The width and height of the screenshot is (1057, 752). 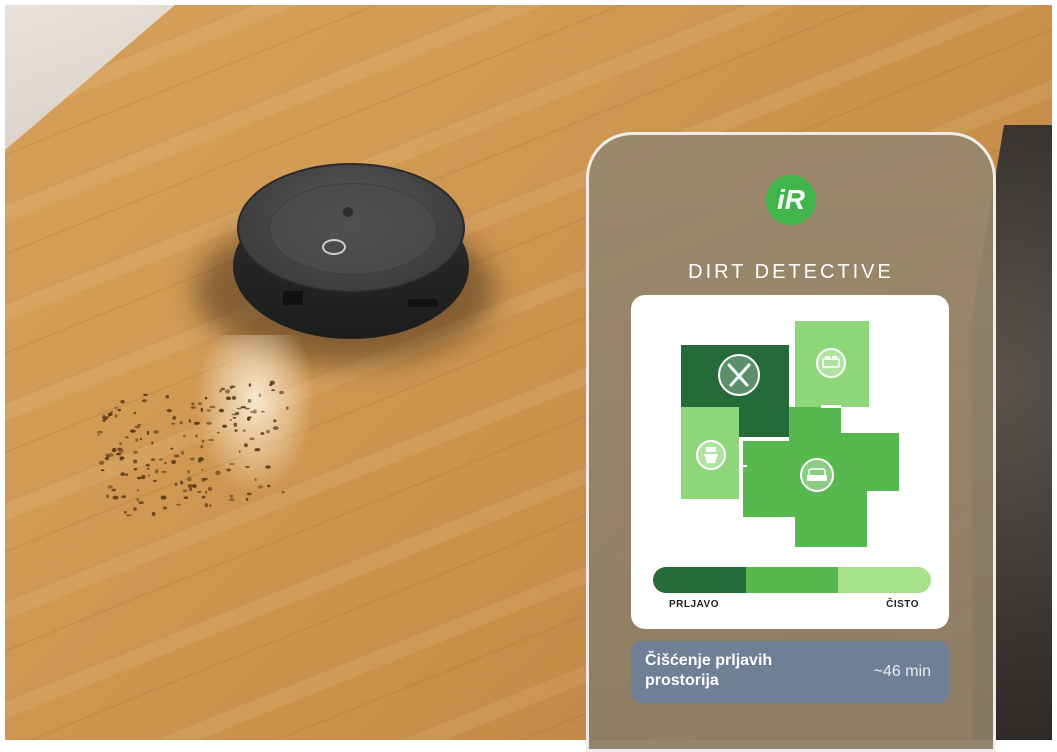 What do you see at coordinates (90, 77) in the screenshot?
I see `wall-corner` at bounding box center [90, 77].